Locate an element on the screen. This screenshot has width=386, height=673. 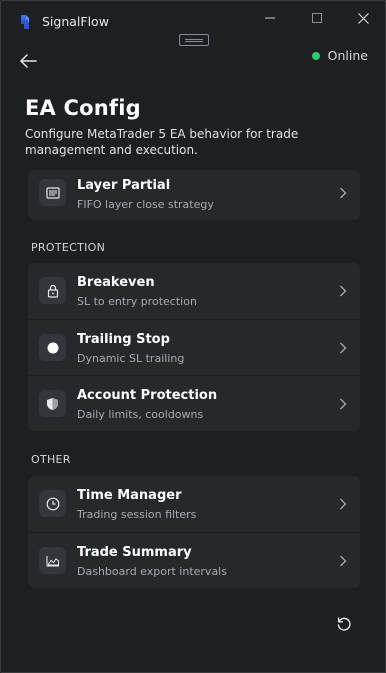
minimize-button is located at coordinates (270, 18).